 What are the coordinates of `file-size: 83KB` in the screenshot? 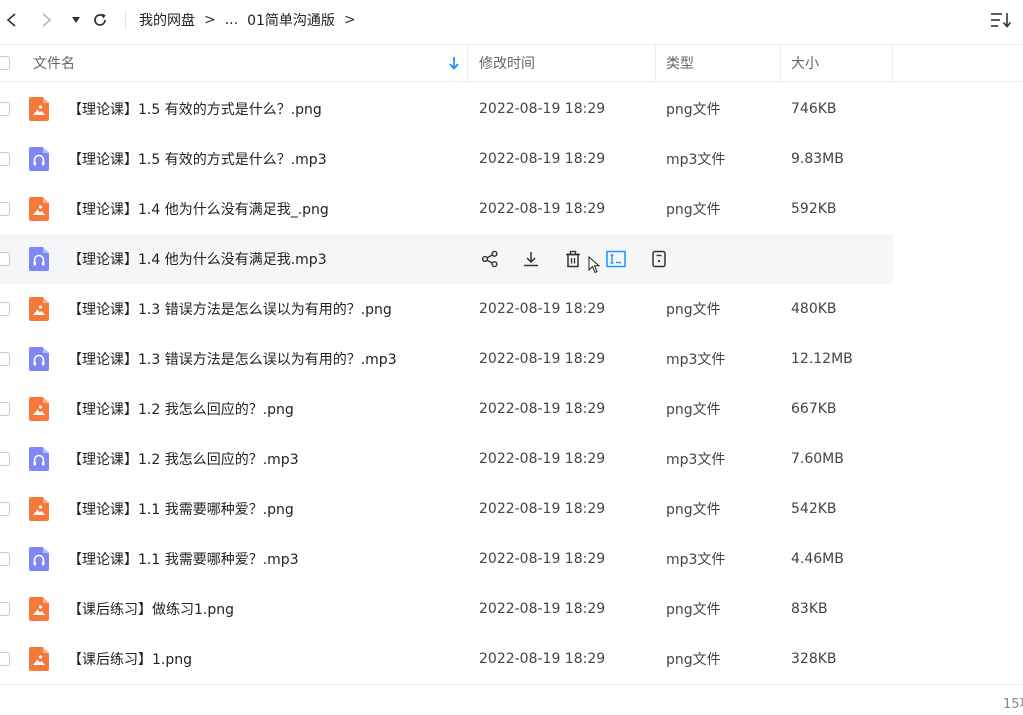 It's located at (809, 609).